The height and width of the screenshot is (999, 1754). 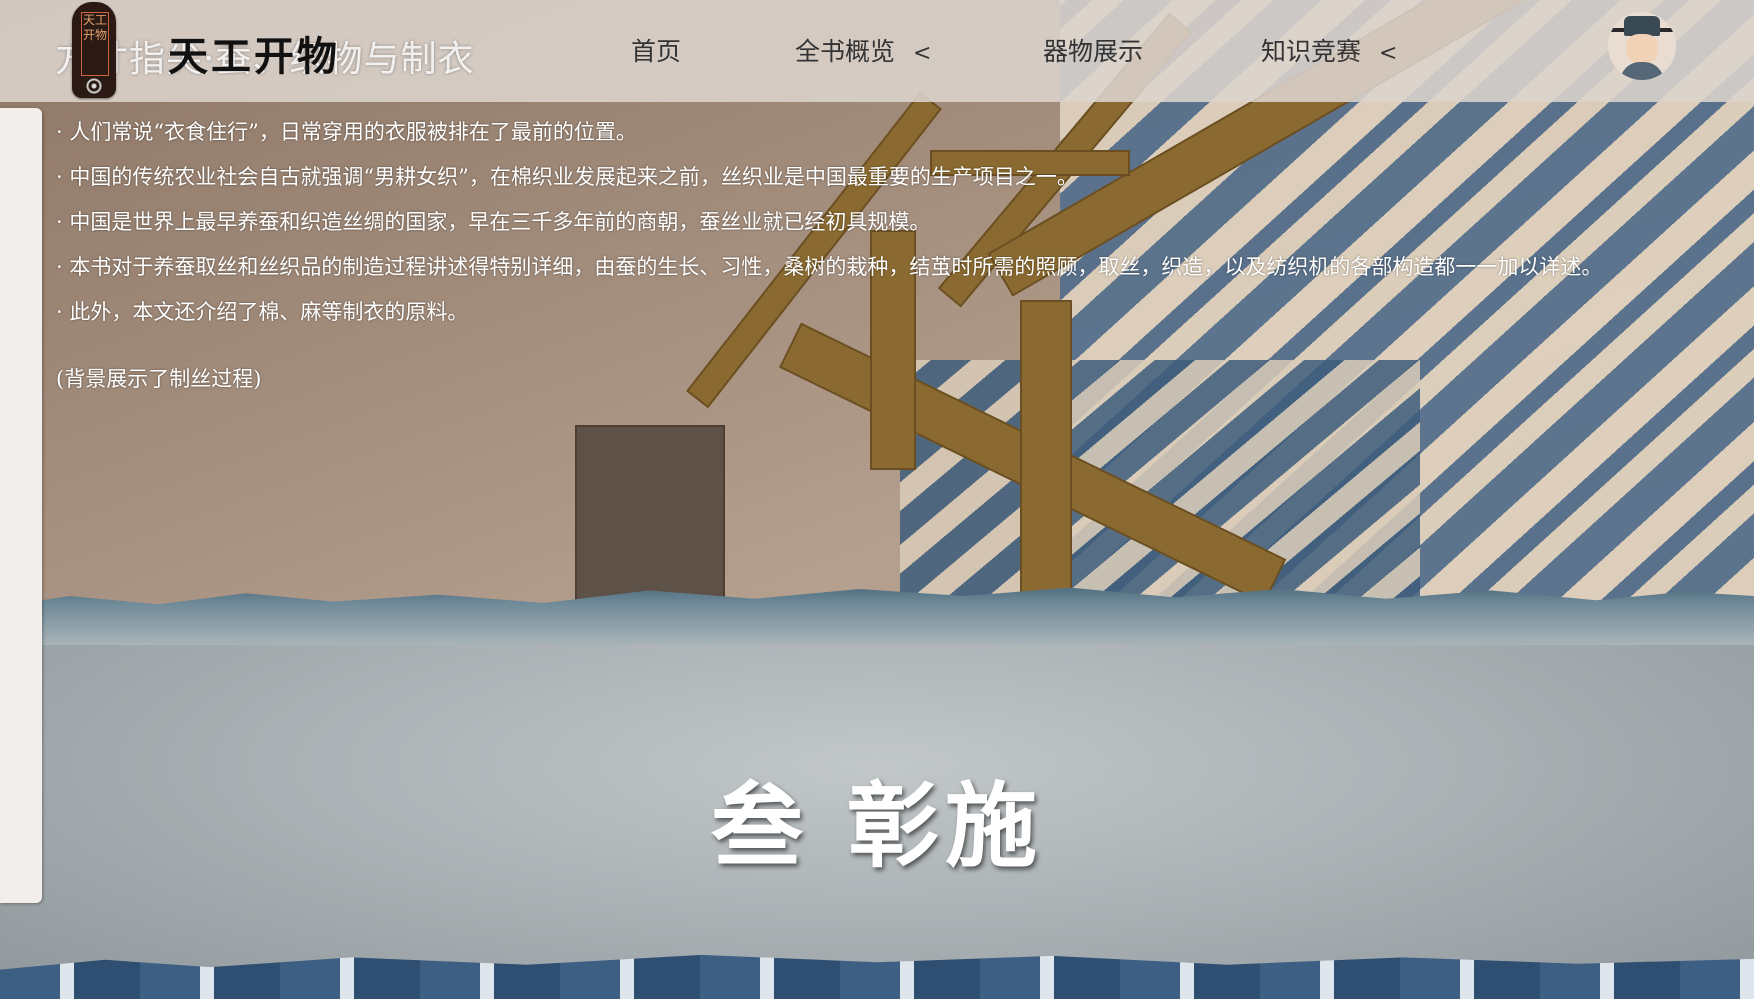 What do you see at coordinates (1642, 71) in the screenshot?
I see `avatar-robe` at bounding box center [1642, 71].